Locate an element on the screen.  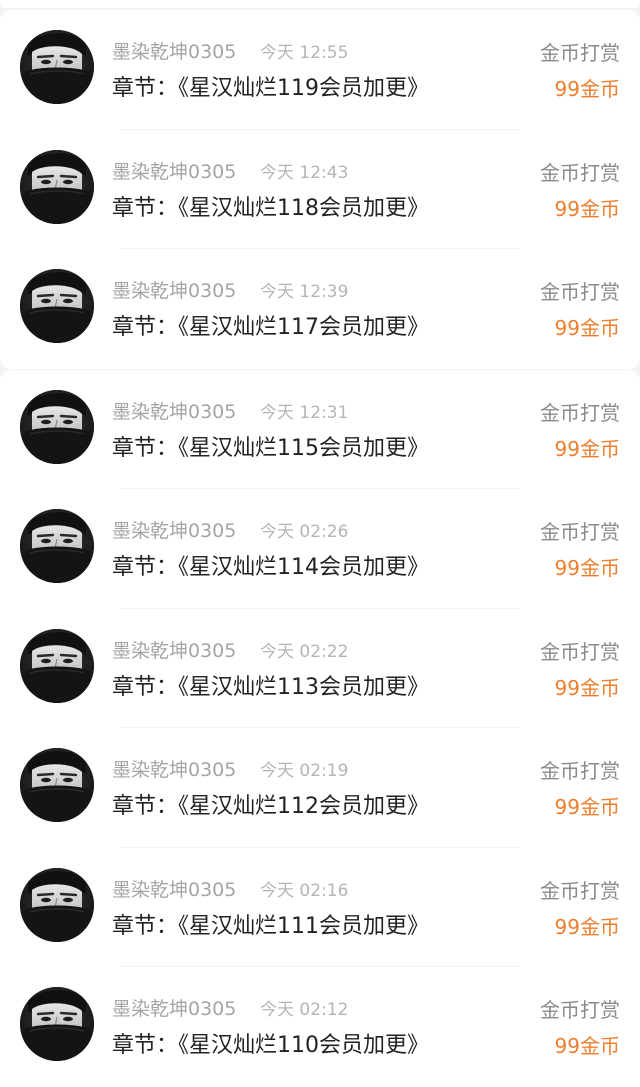
chapter-title: 章节：《星汉灿烂110会员加更》 is located at coordinates (270, 1045).